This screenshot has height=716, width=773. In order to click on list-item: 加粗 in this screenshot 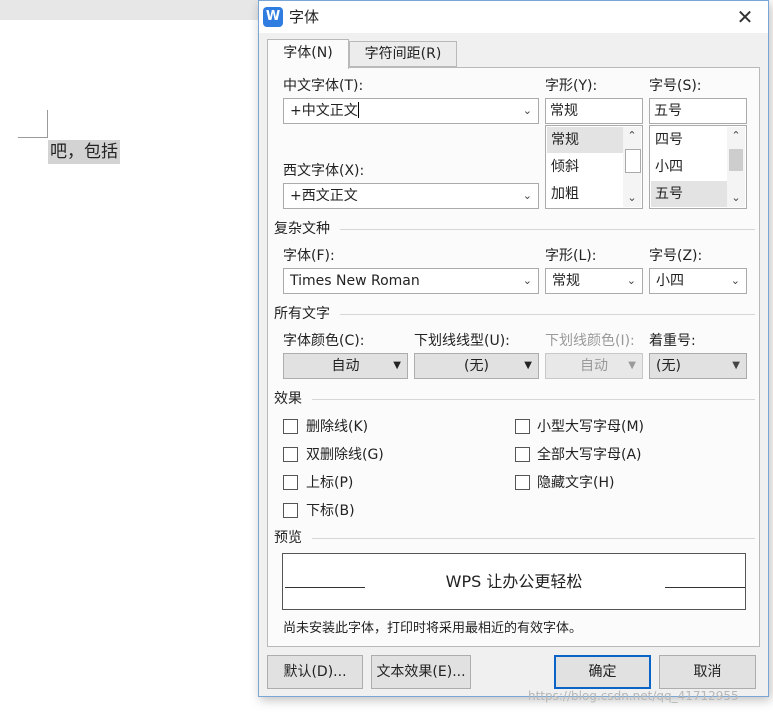, I will do `click(586, 194)`.